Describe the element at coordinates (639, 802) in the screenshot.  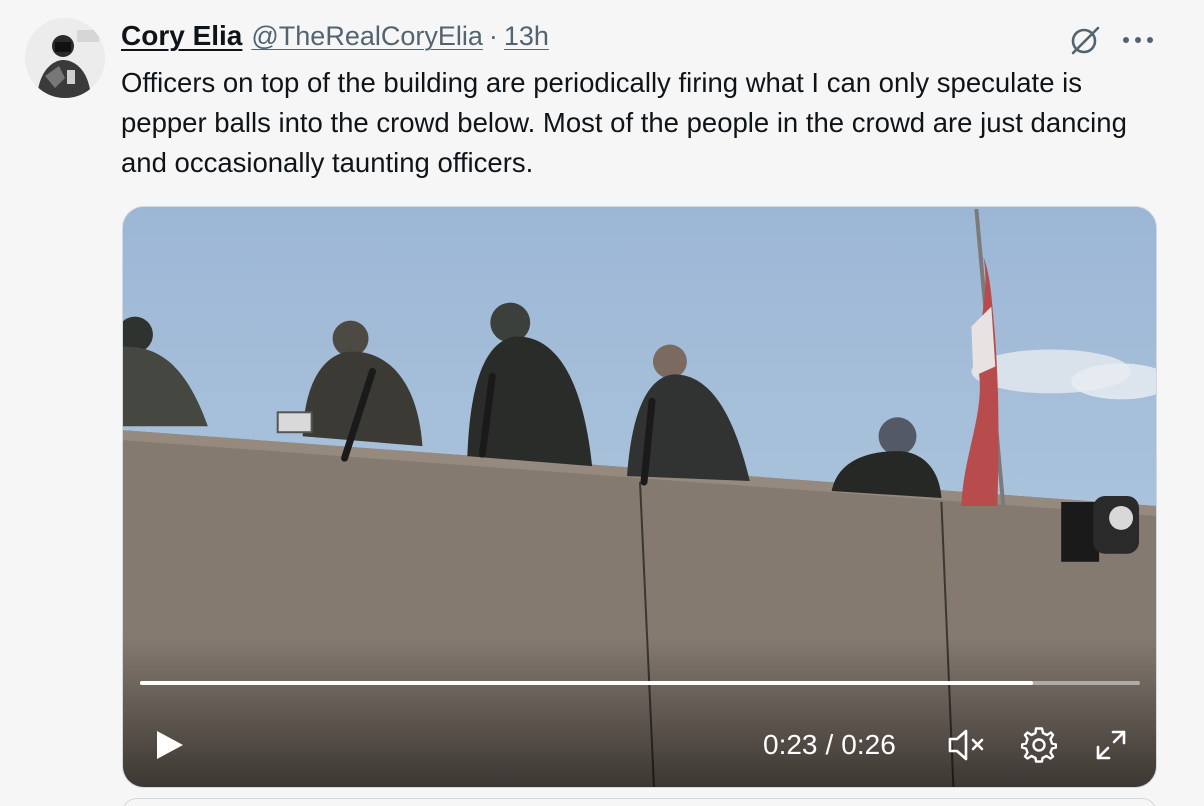
I see `next-card-edge` at that location.